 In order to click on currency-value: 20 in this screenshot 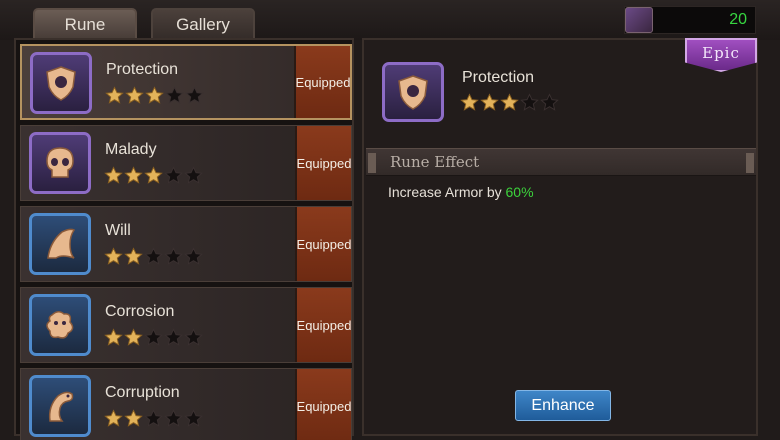, I will do `click(738, 19)`.